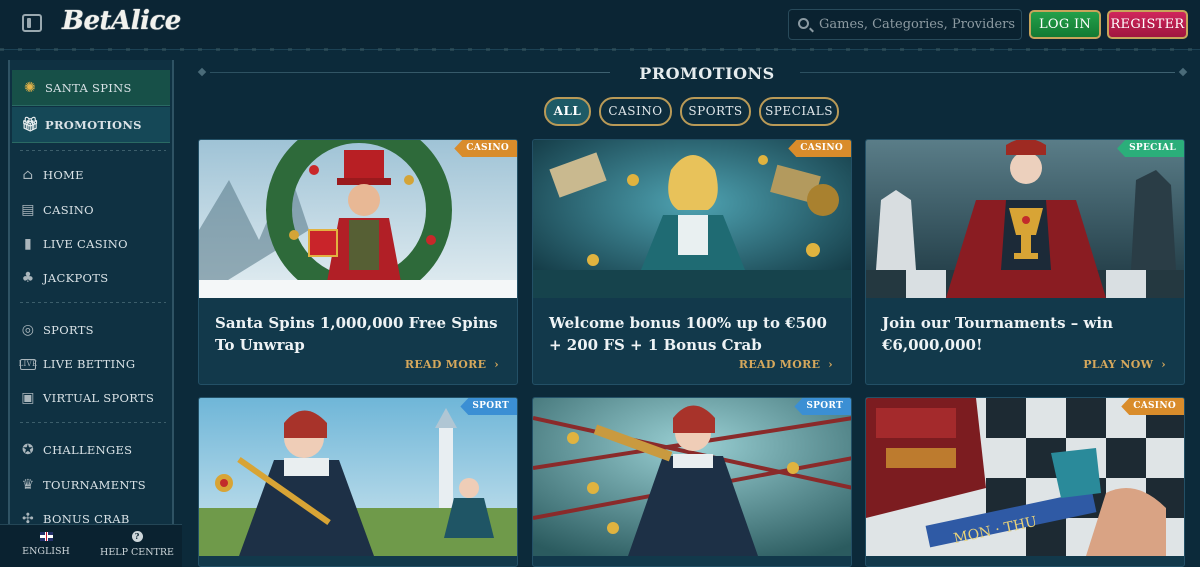 The height and width of the screenshot is (567, 1200). I want to click on sidebar-item-live-casino: ▮ Live Casino, so click(91, 244).